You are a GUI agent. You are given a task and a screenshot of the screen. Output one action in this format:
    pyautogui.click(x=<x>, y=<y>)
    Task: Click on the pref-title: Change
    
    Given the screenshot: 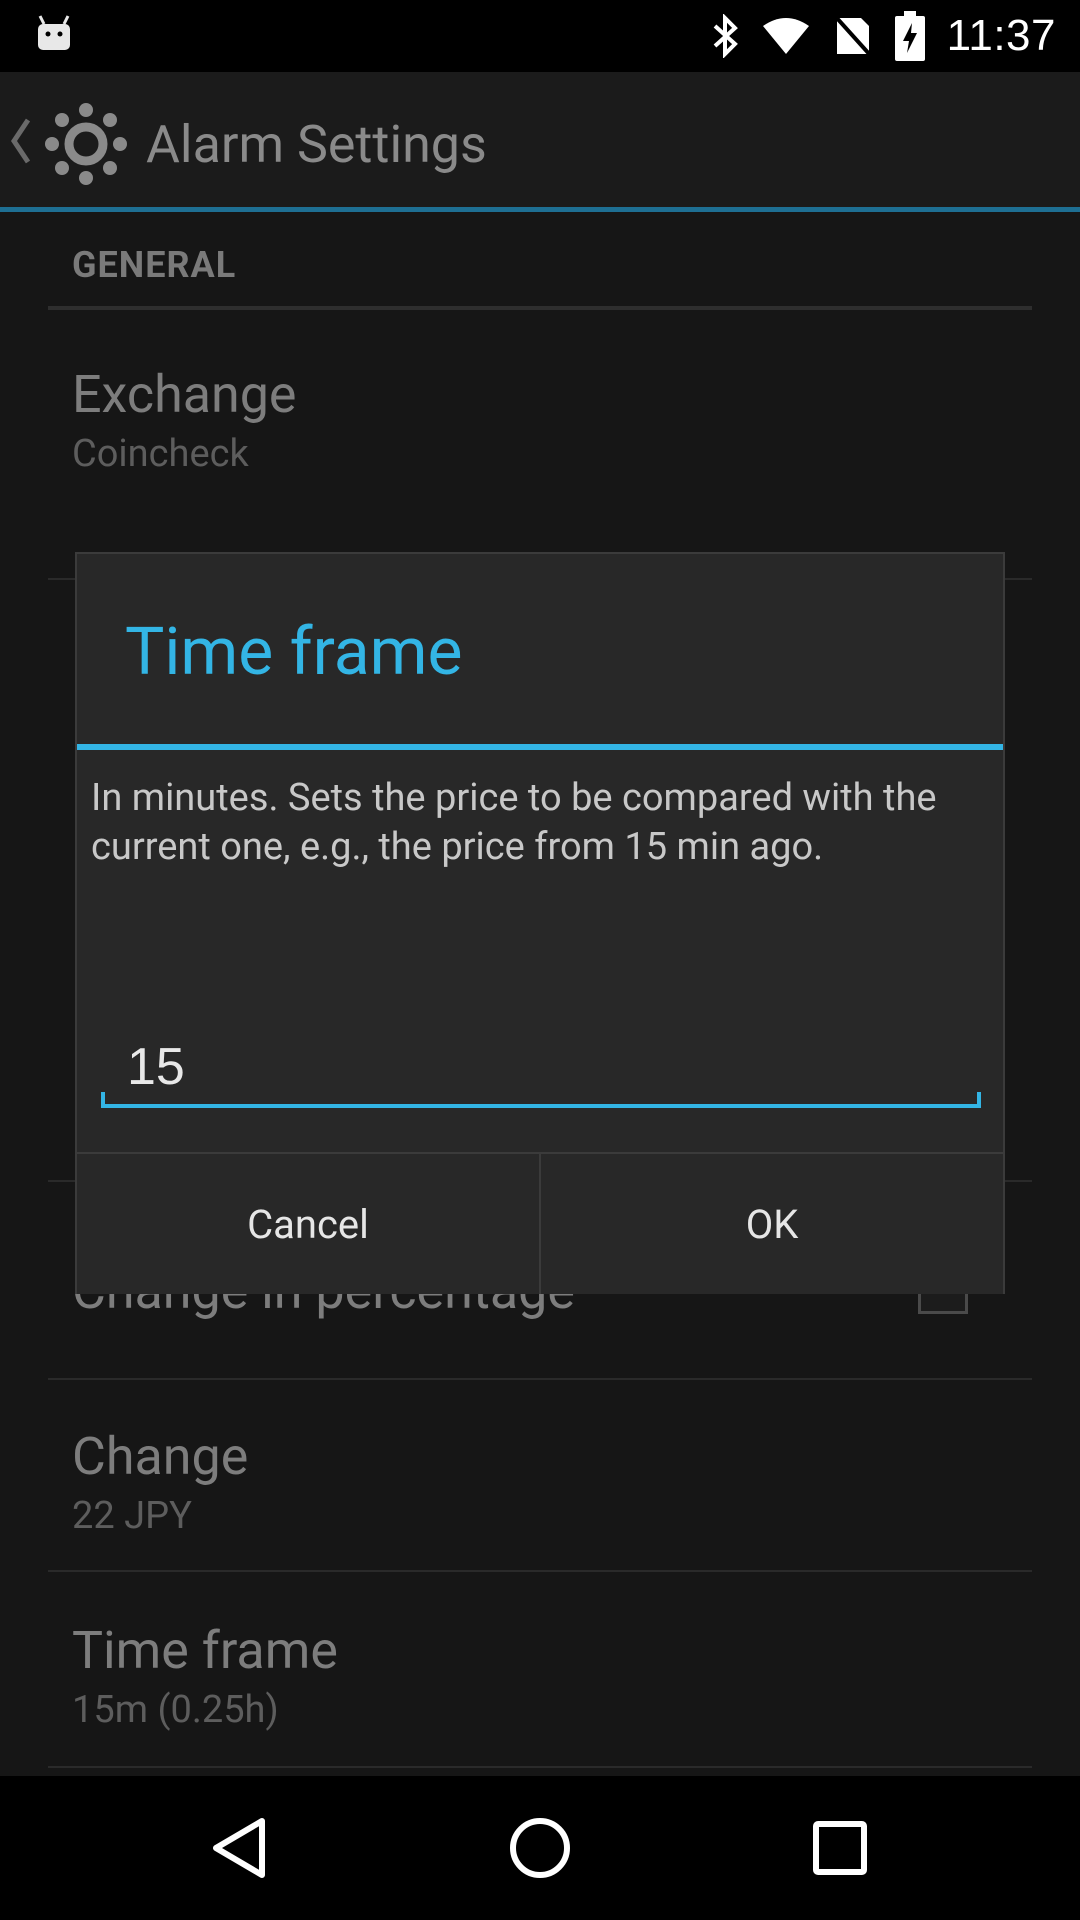 What is the action you would take?
    pyautogui.click(x=160, y=1456)
    